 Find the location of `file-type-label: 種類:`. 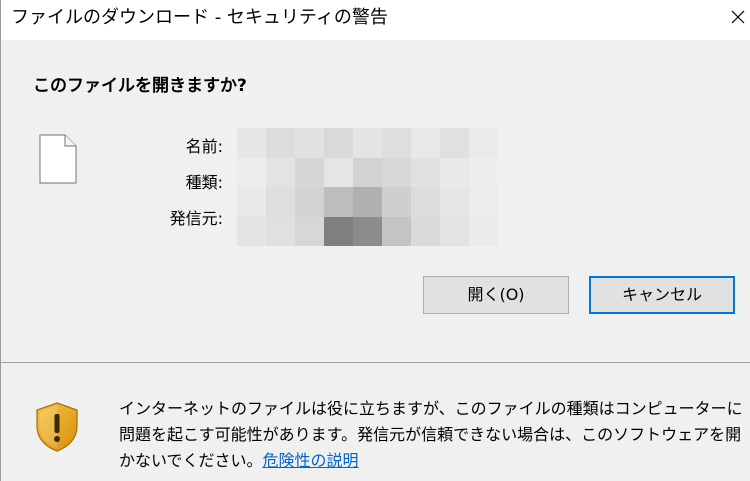

file-type-label: 種類: is located at coordinates (204, 182).